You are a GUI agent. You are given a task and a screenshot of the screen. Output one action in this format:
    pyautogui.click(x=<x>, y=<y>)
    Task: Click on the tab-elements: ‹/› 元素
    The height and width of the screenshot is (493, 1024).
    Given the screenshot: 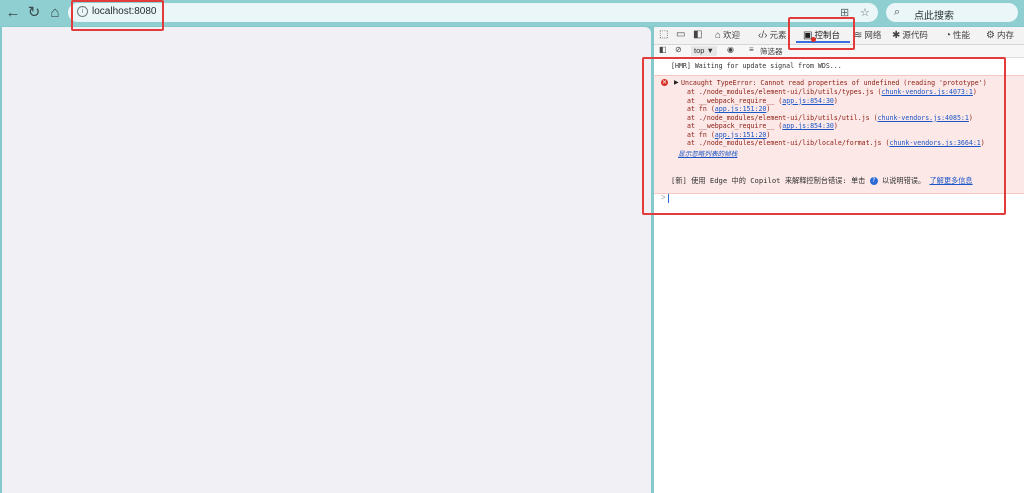 What is the action you would take?
    pyautogui.click(x=772, y=35)
    